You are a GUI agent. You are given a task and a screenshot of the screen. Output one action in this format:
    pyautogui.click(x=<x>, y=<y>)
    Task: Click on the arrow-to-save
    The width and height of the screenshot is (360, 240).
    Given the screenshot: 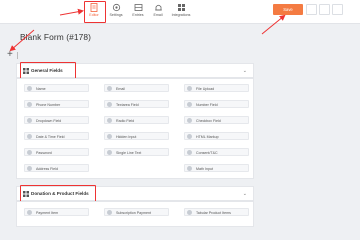 What is the action you would take?
    pyautogui.click(x=273, y=24)
    